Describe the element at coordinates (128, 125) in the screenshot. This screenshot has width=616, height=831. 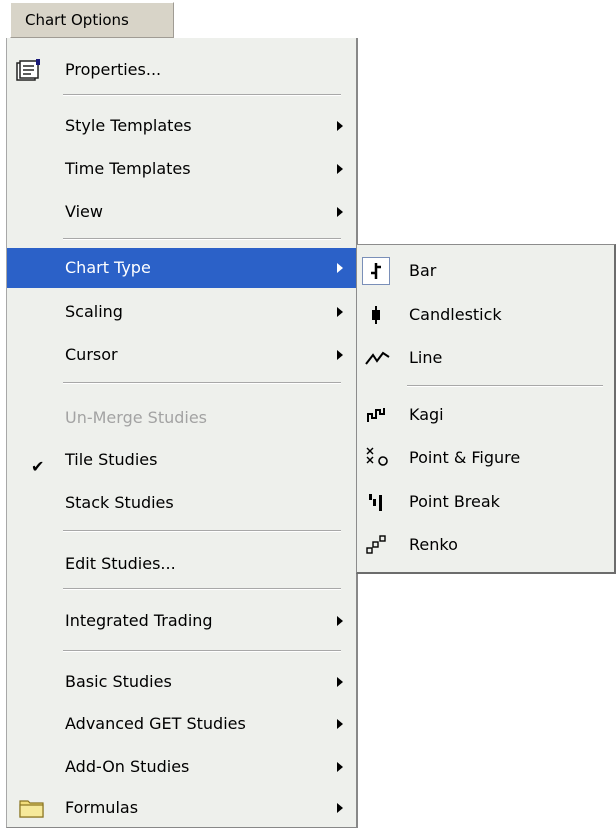
I see `menu-item-label: Style Templates` at that location.